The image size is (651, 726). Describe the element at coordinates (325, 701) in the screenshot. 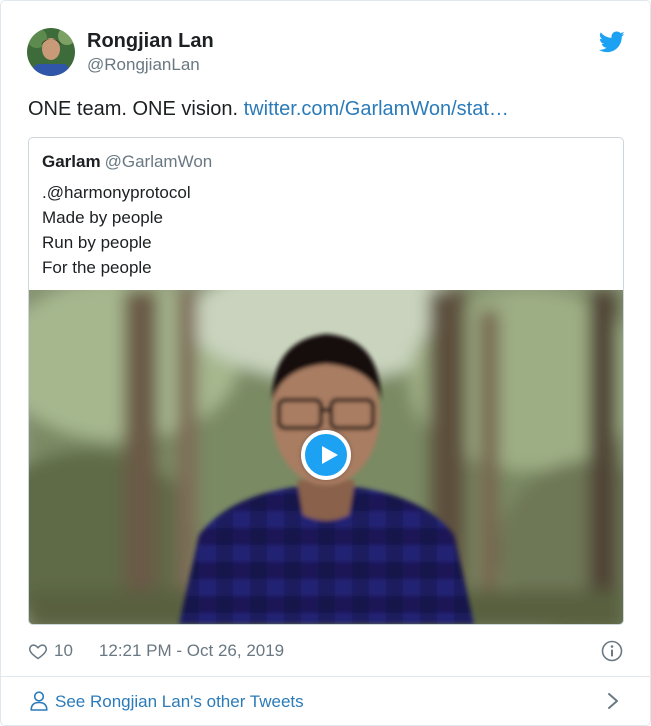

I see `see-other-tweets-link: See Rongjian Lan's other Tweets` at that location.